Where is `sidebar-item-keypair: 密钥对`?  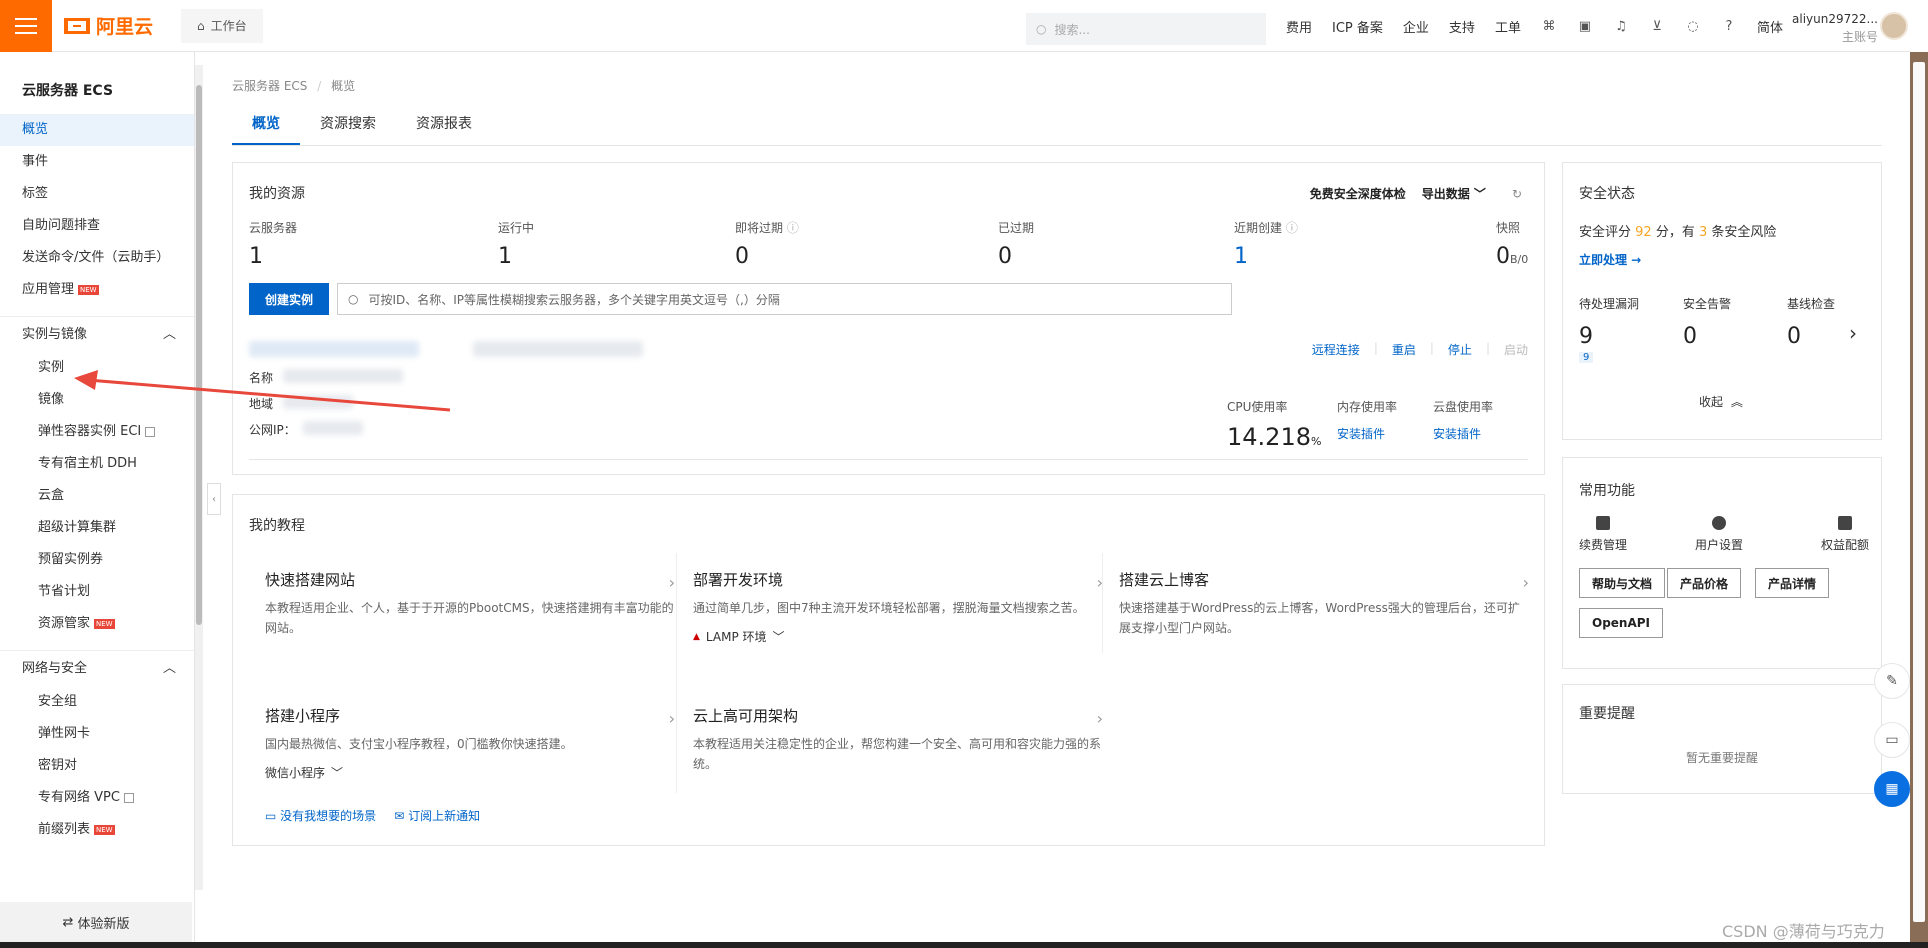 sidebar-item-keypair: 密钥对 is located at coordinates (97, 766).